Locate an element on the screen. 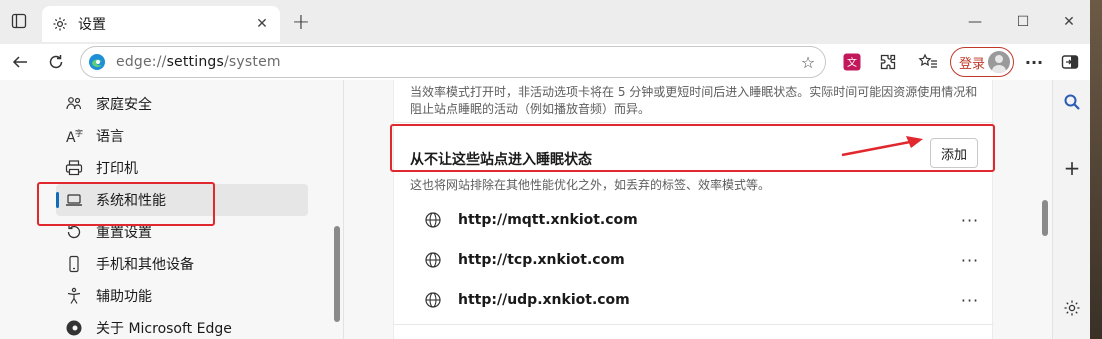 The height and width of the screenshot is (339, 1102). settings-gear-icon is located at coordinates (1072, 308).